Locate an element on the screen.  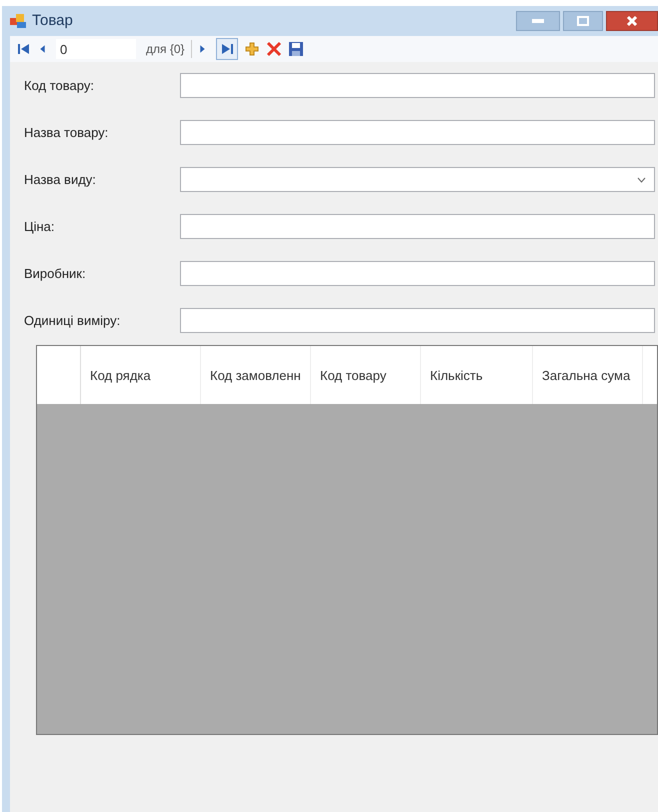
minimize-icon is located at coordinates (538, 21).